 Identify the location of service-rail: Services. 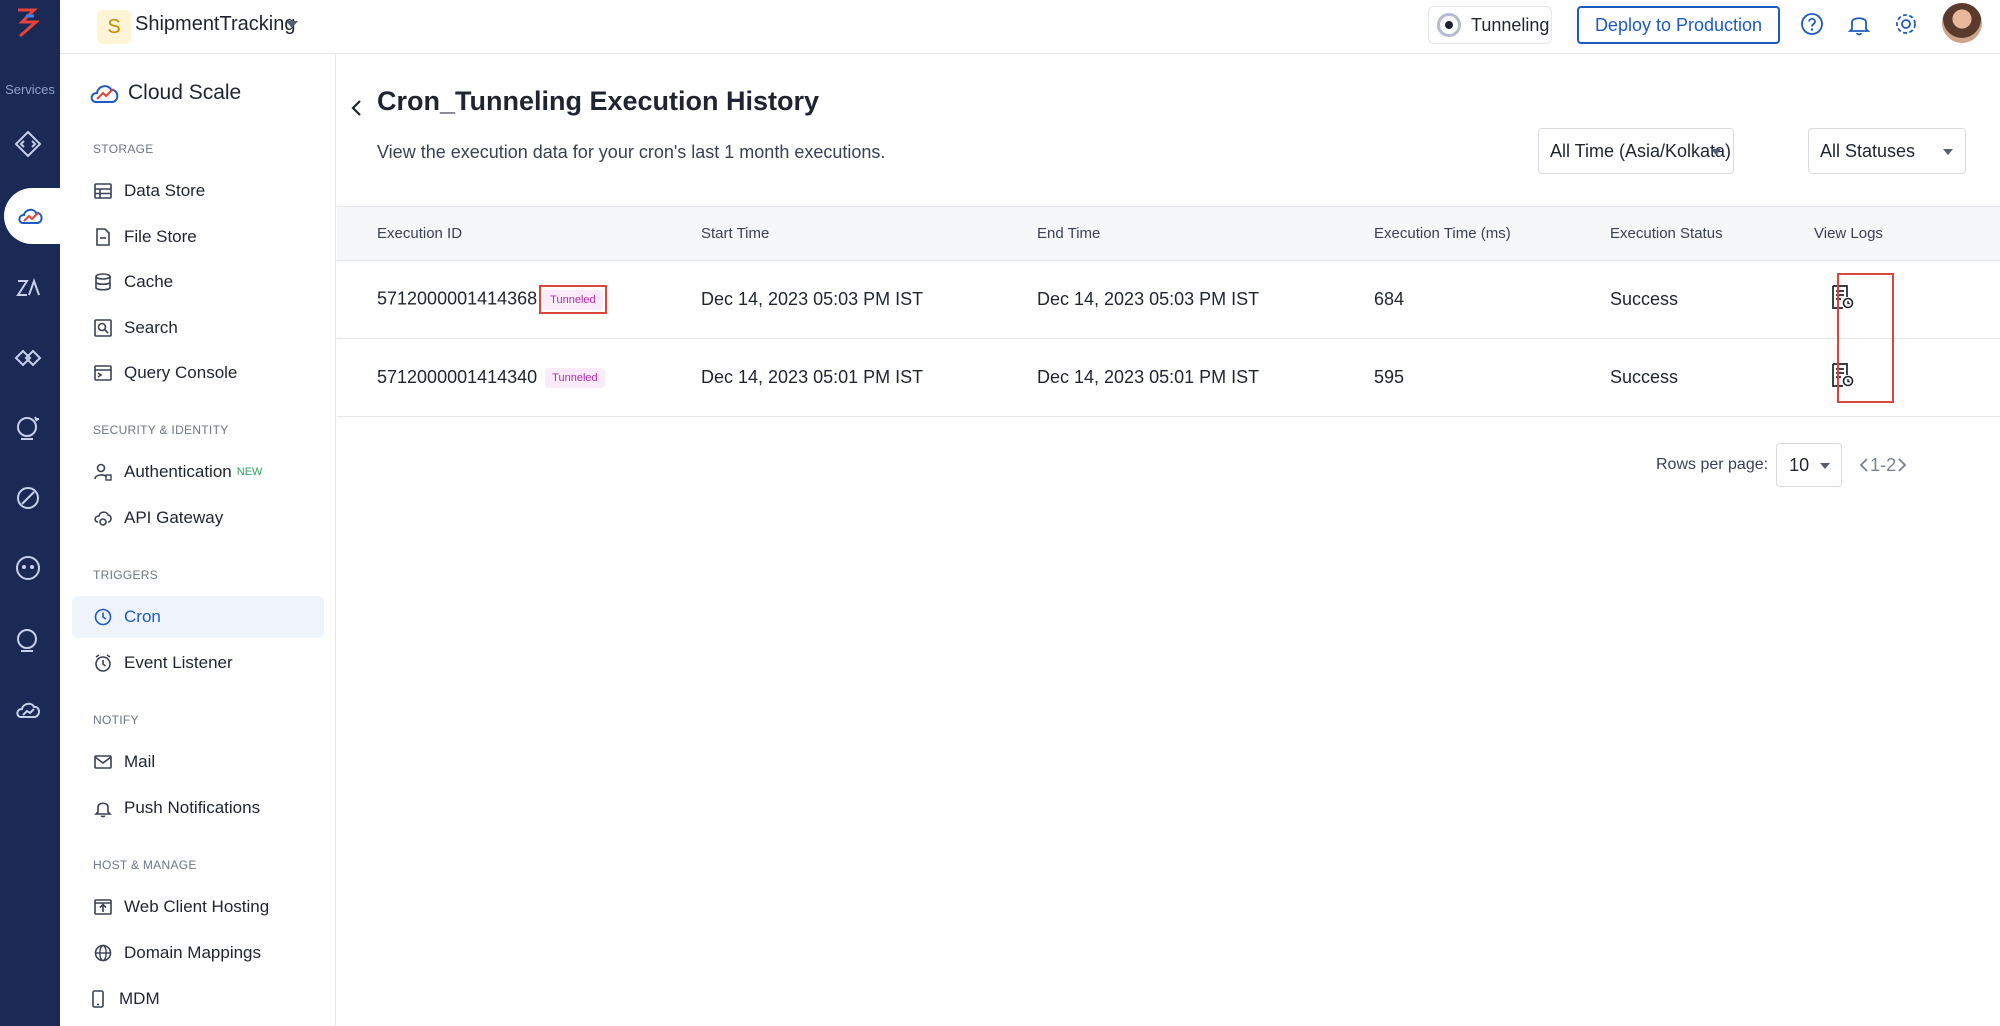
(30, 513).